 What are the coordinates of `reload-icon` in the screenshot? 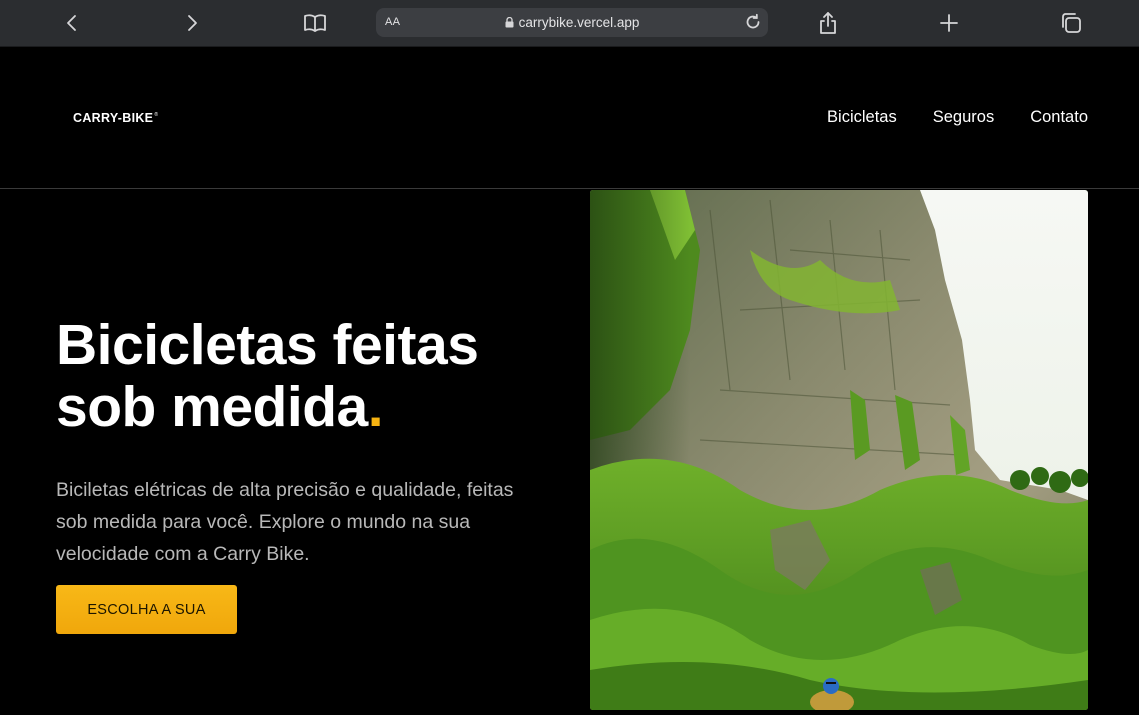 It's located at (753, 22).